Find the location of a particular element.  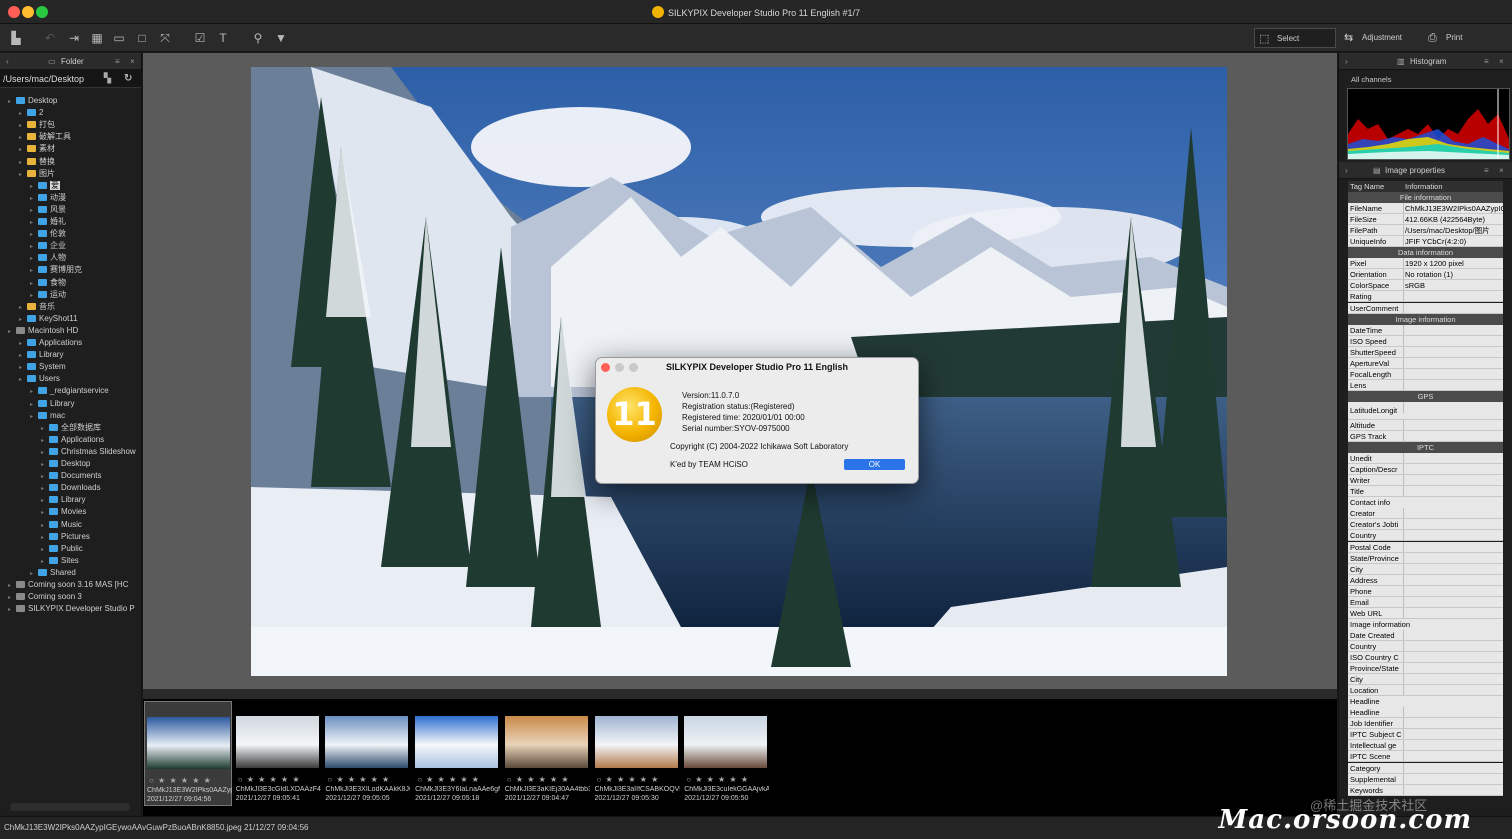

property-row: Unedit is located at coordinates (1425, 459).